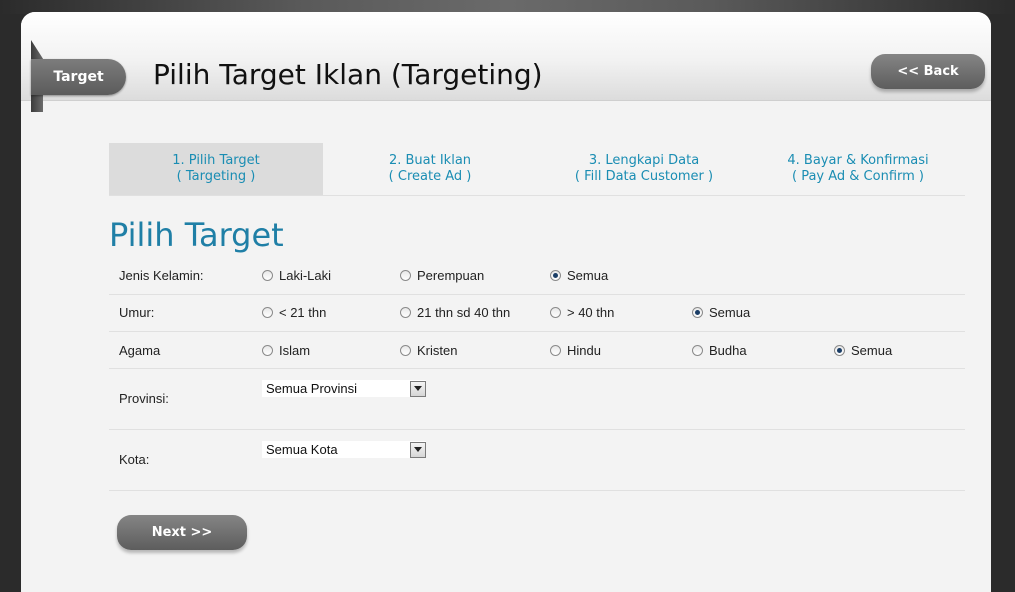 The height and width of the screenshot is (592, 1015). What do you see at coordinates (430, 160) in the screenshot?
I see `step-title: 2. Buat Iklan` at bounding box center [430, 160].